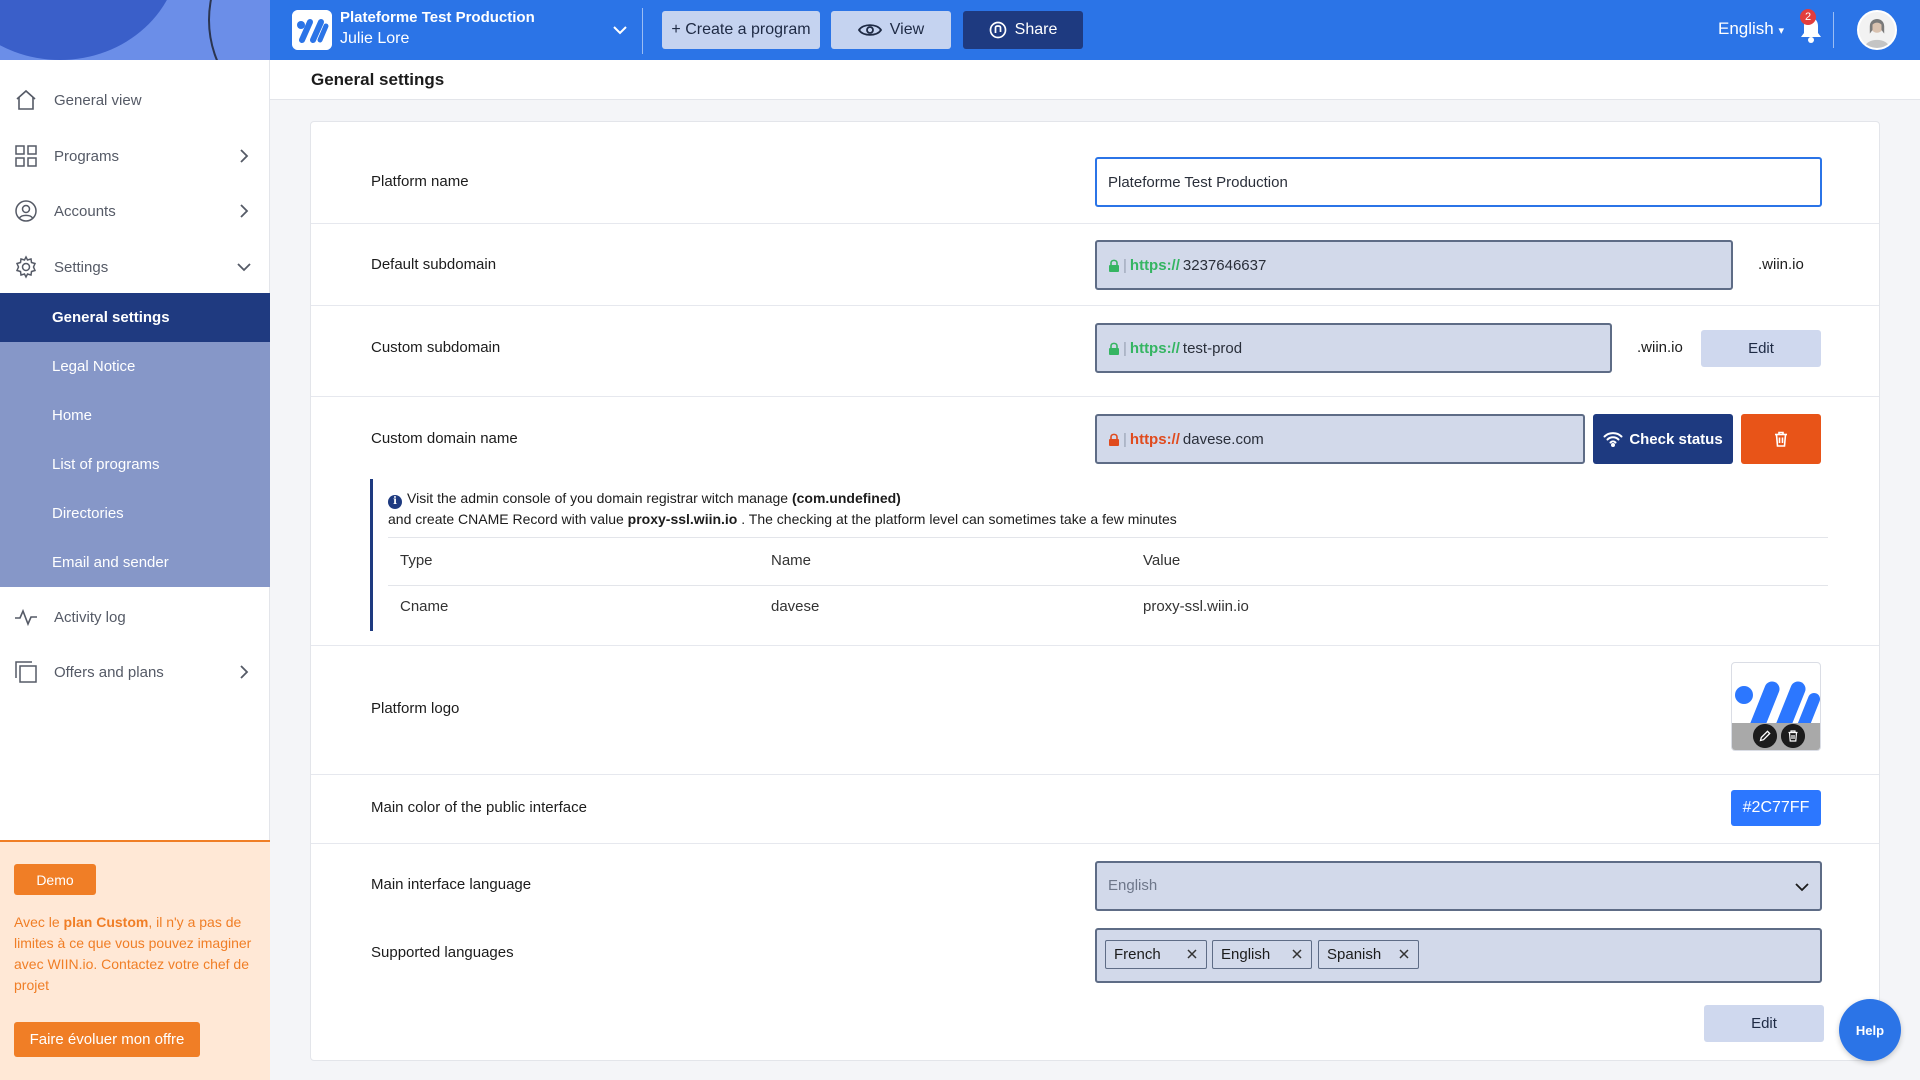 The width and height of the screenshot is (1920, 1080). What do you see at coordinates (436, 347) in the screenshot?
I see `custom-subdomain-label: Custom subdomain` at bounding box center [436, 347].